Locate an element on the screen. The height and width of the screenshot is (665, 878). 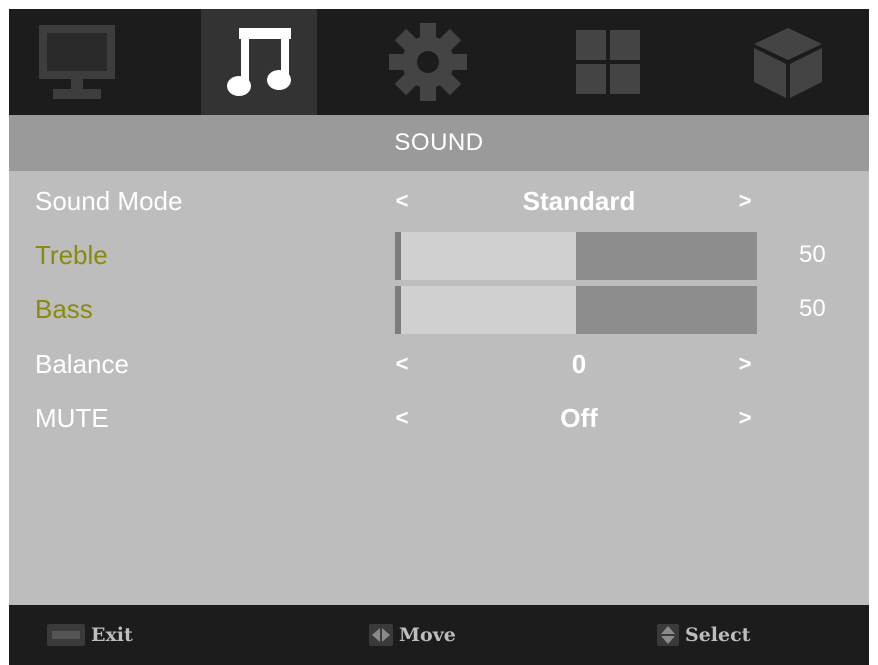
sound-mode-right-arrow: > is located at coordinates (745, 201).